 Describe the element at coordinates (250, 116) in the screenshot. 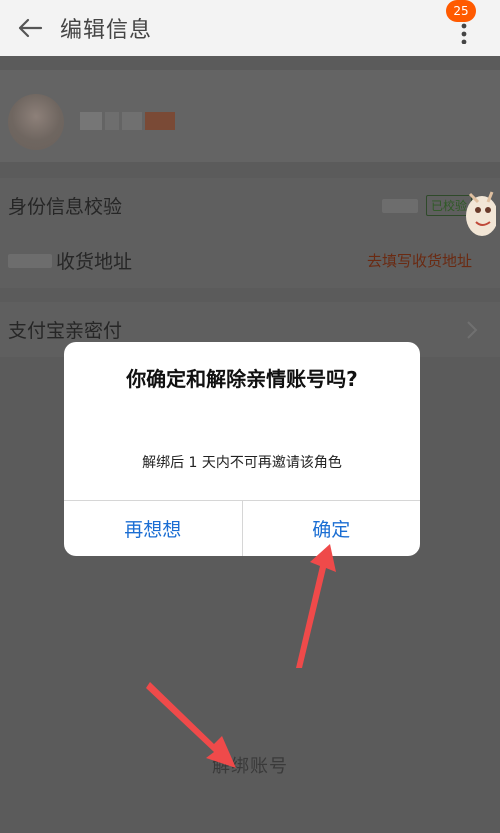

I see `profile-row` at that location.